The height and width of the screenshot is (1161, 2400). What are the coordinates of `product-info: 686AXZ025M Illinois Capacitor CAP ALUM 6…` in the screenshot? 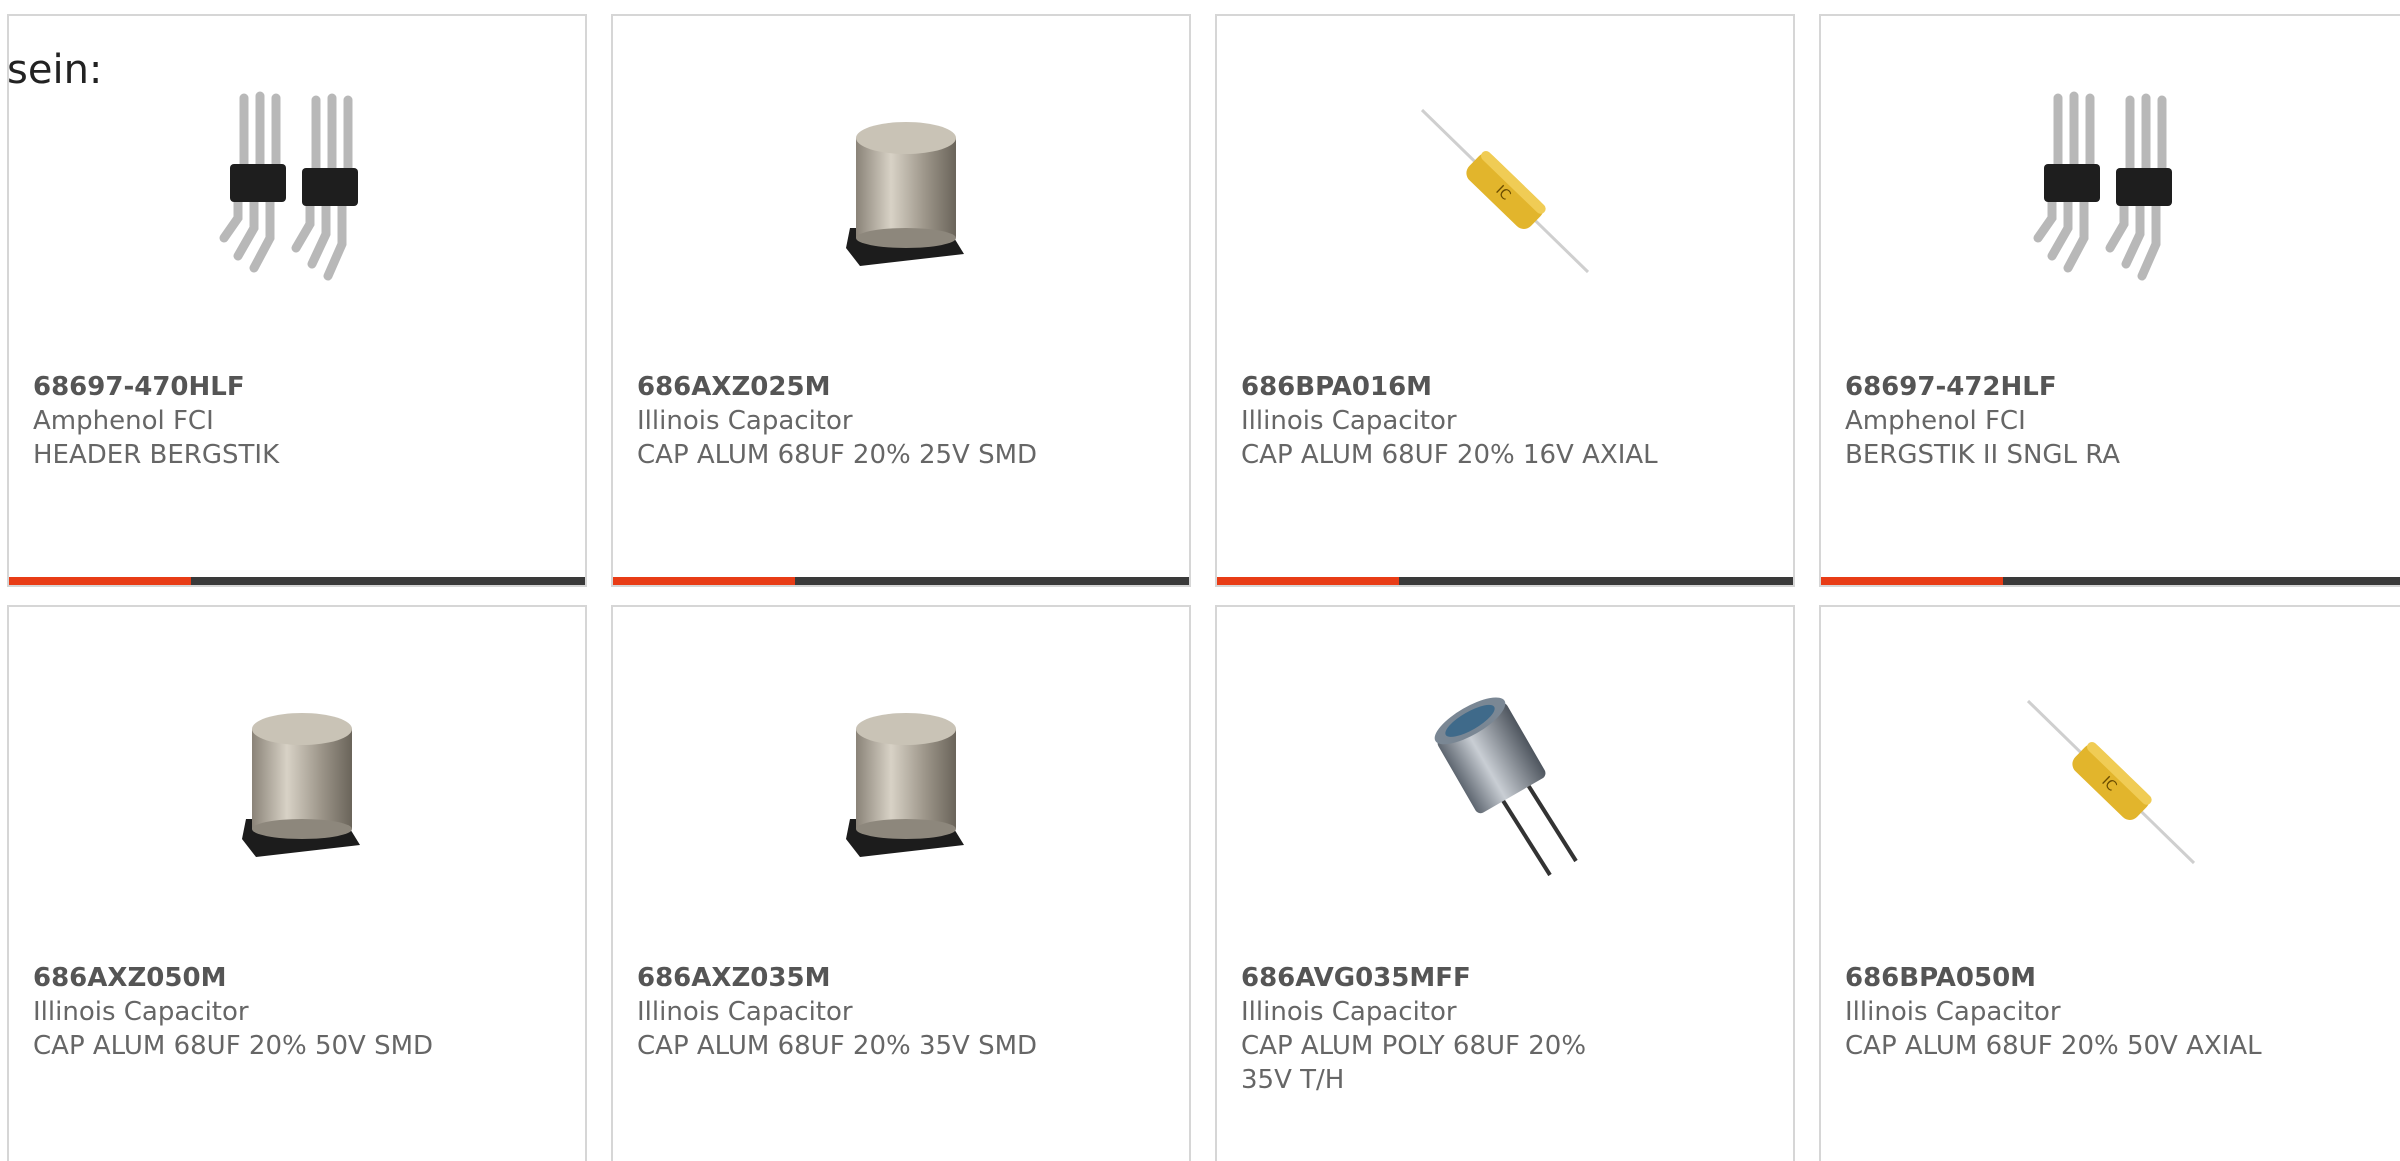 It's located at (901, 421).